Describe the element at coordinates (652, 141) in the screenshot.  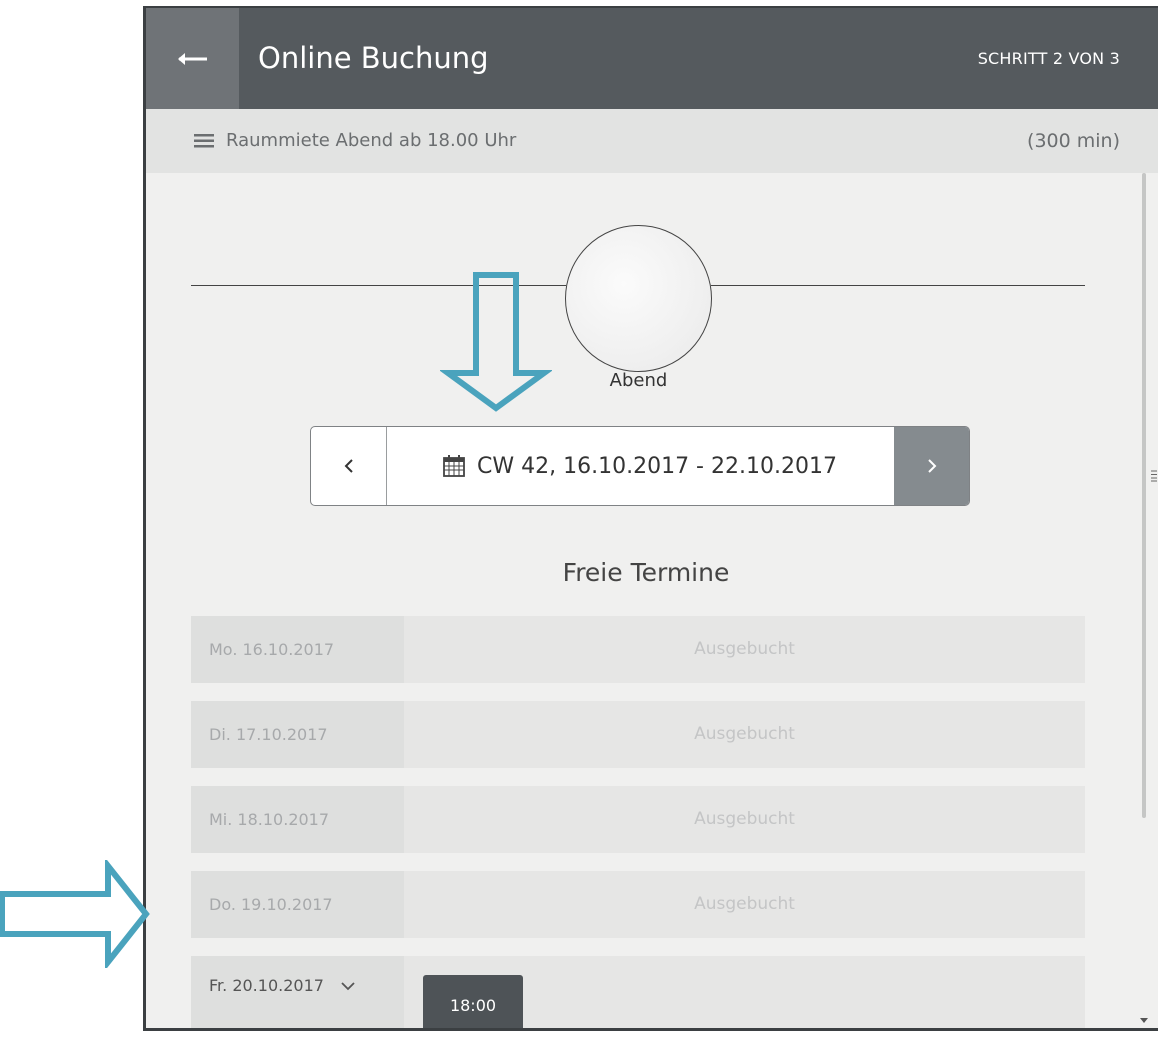
I see `service-summary-bar: Raummiete Abend ab 18.00 Uhr (300 min)` at that location.